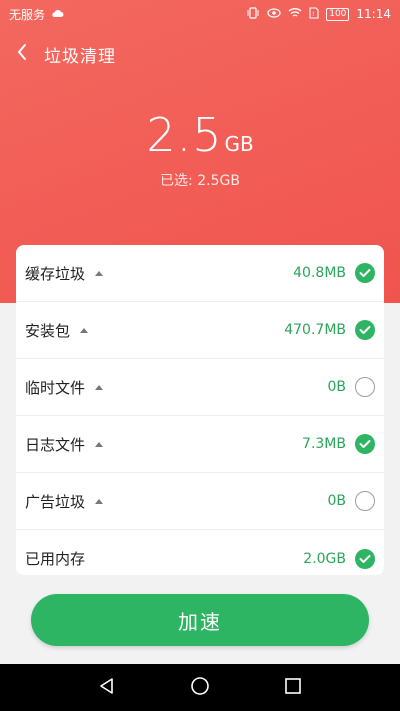 The image size is (400, 711). What do you see at coordinates (319, 273) in the screenshot?
I see `item-size: 40.8MB` at bounding box center [319, 273].